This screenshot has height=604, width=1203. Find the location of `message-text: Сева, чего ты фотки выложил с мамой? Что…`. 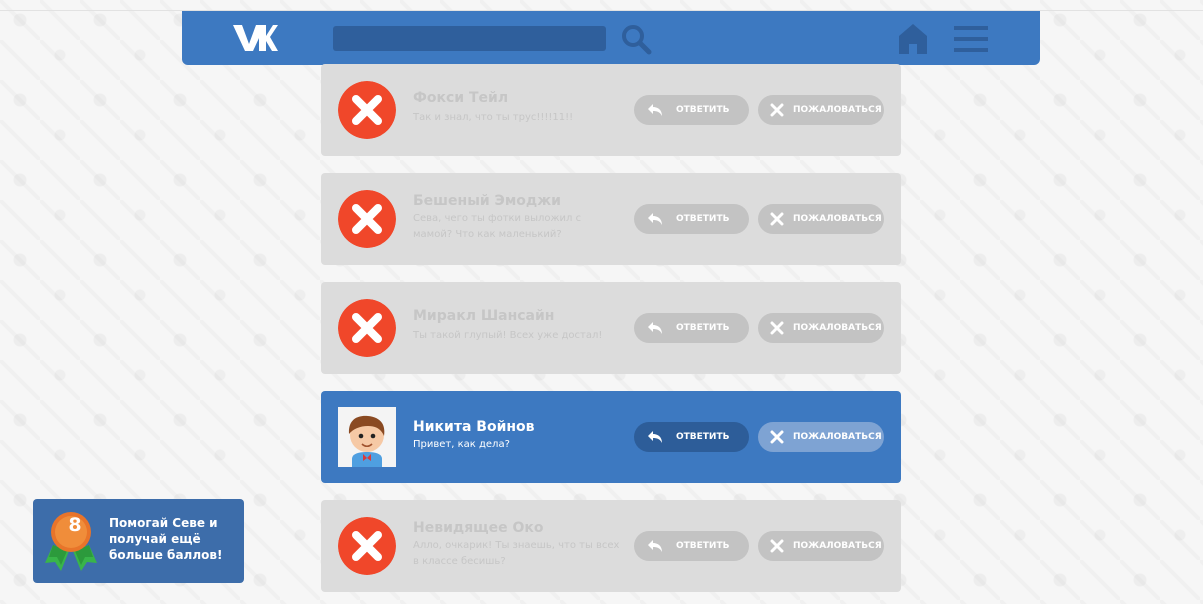

message-text: Сева, чего ты фотки выложил с мамой? Что… is located at coordinates (497, 226).